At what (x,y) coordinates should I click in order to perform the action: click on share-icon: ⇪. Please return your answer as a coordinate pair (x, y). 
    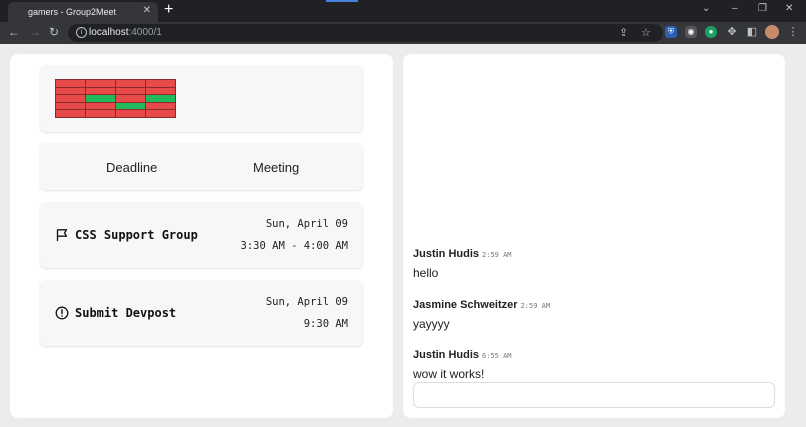
    Looking at the image, I should click on (623, 32).